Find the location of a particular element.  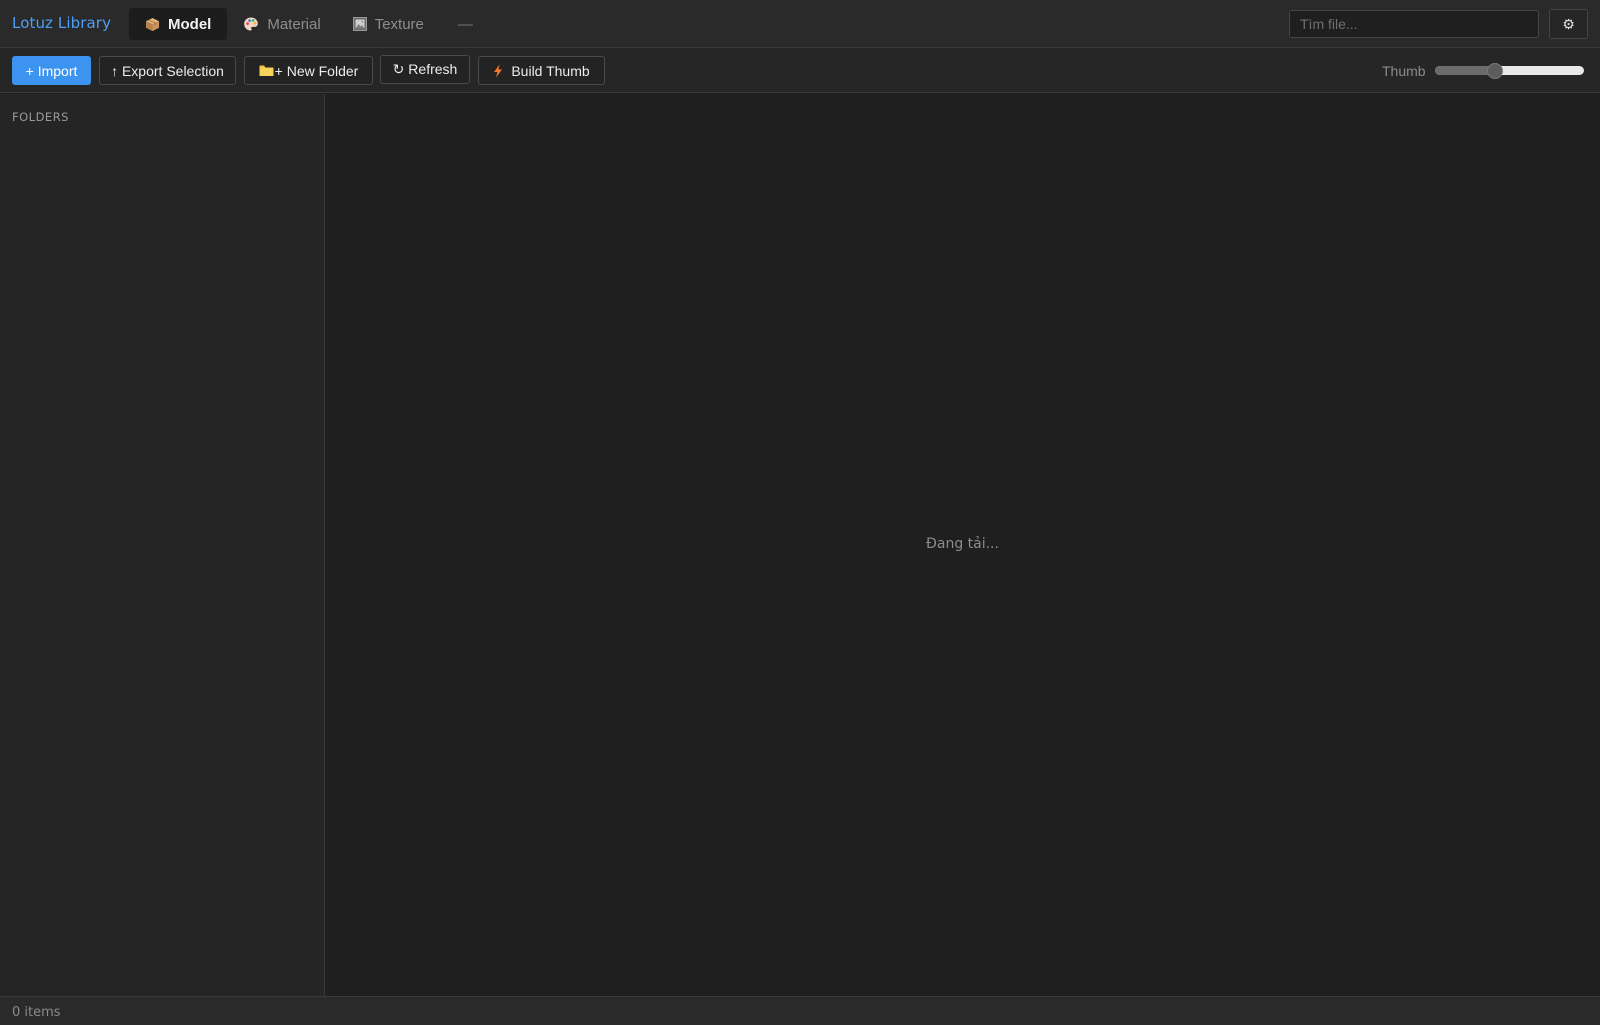

new-folder-button: + New Folder is located at coordinates (308, 70).